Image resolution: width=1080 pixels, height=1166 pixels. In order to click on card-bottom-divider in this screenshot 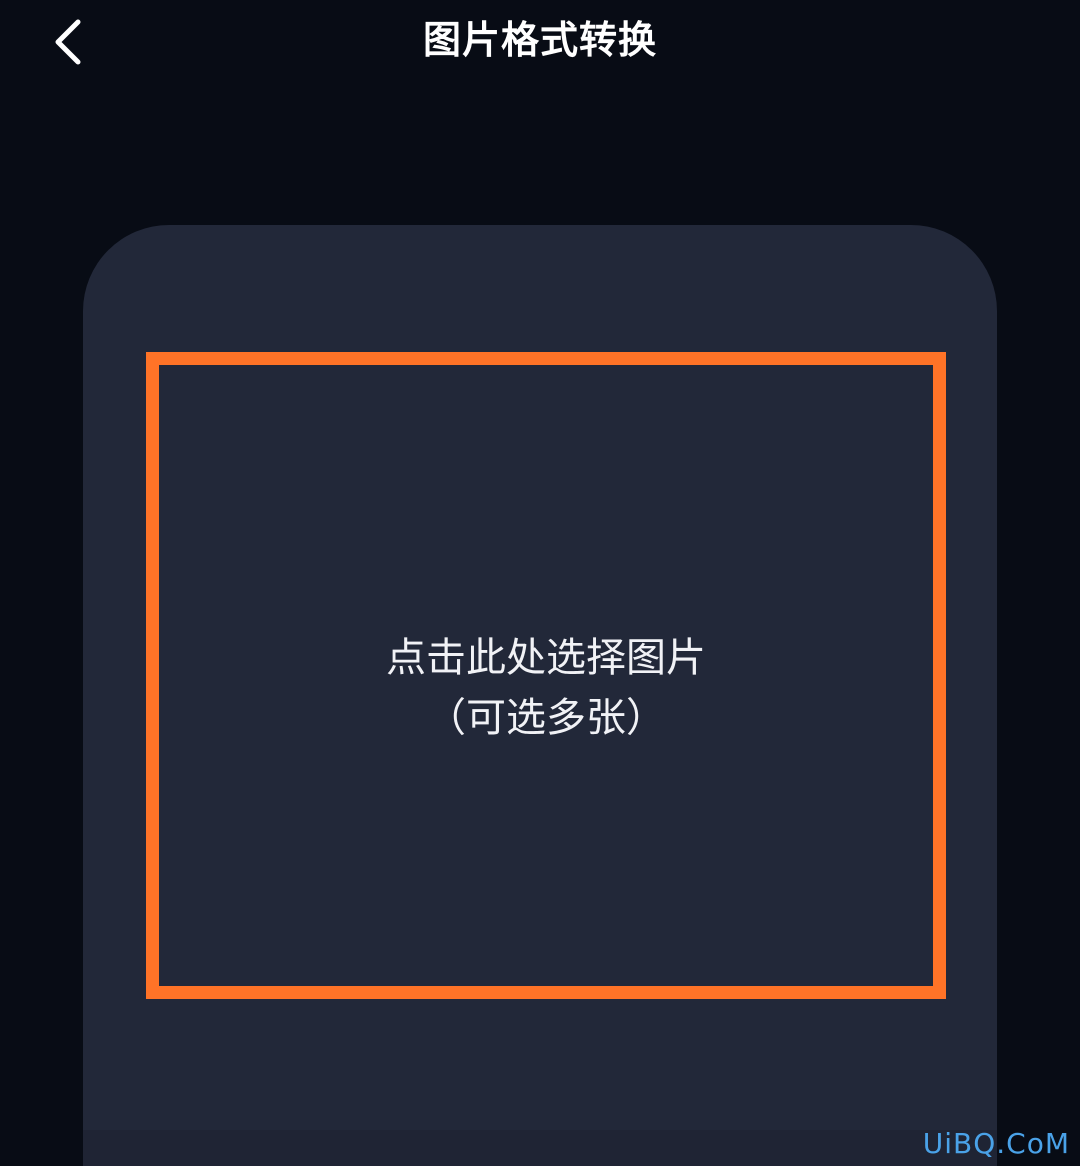, I will do `click(540, 1148)`.